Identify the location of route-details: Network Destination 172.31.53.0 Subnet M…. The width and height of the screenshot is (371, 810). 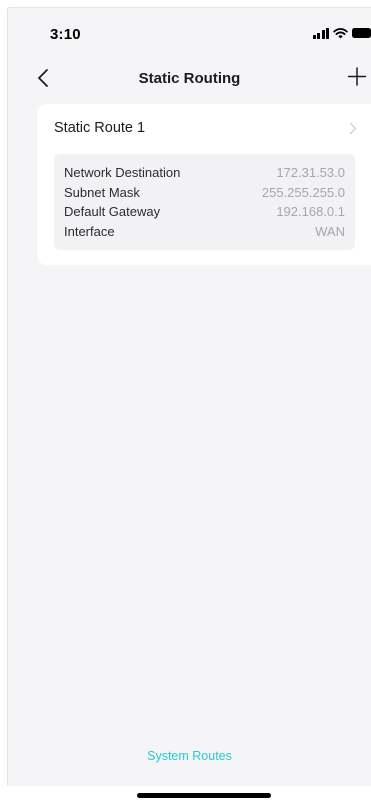
(204, 202).